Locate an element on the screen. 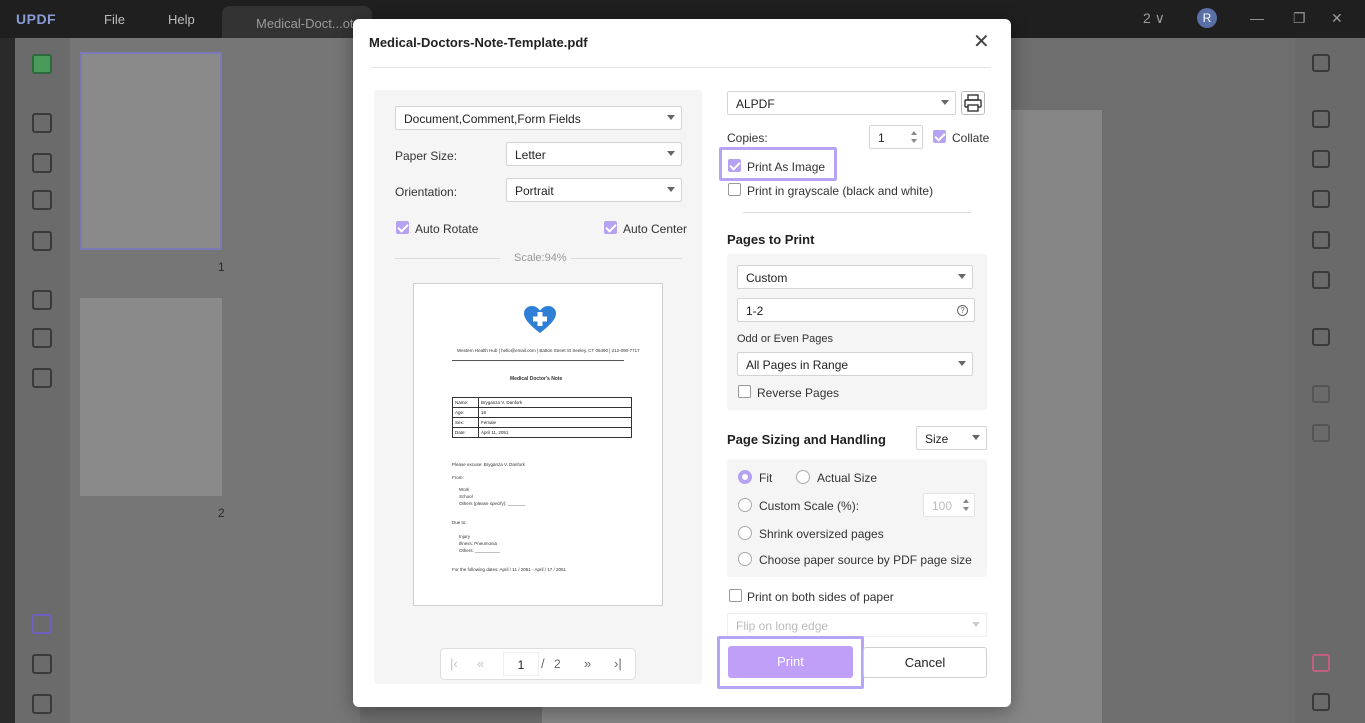 This screenshot has height=723, width=1365. last-page-icon: ›| is located at coordinates (618, 663).